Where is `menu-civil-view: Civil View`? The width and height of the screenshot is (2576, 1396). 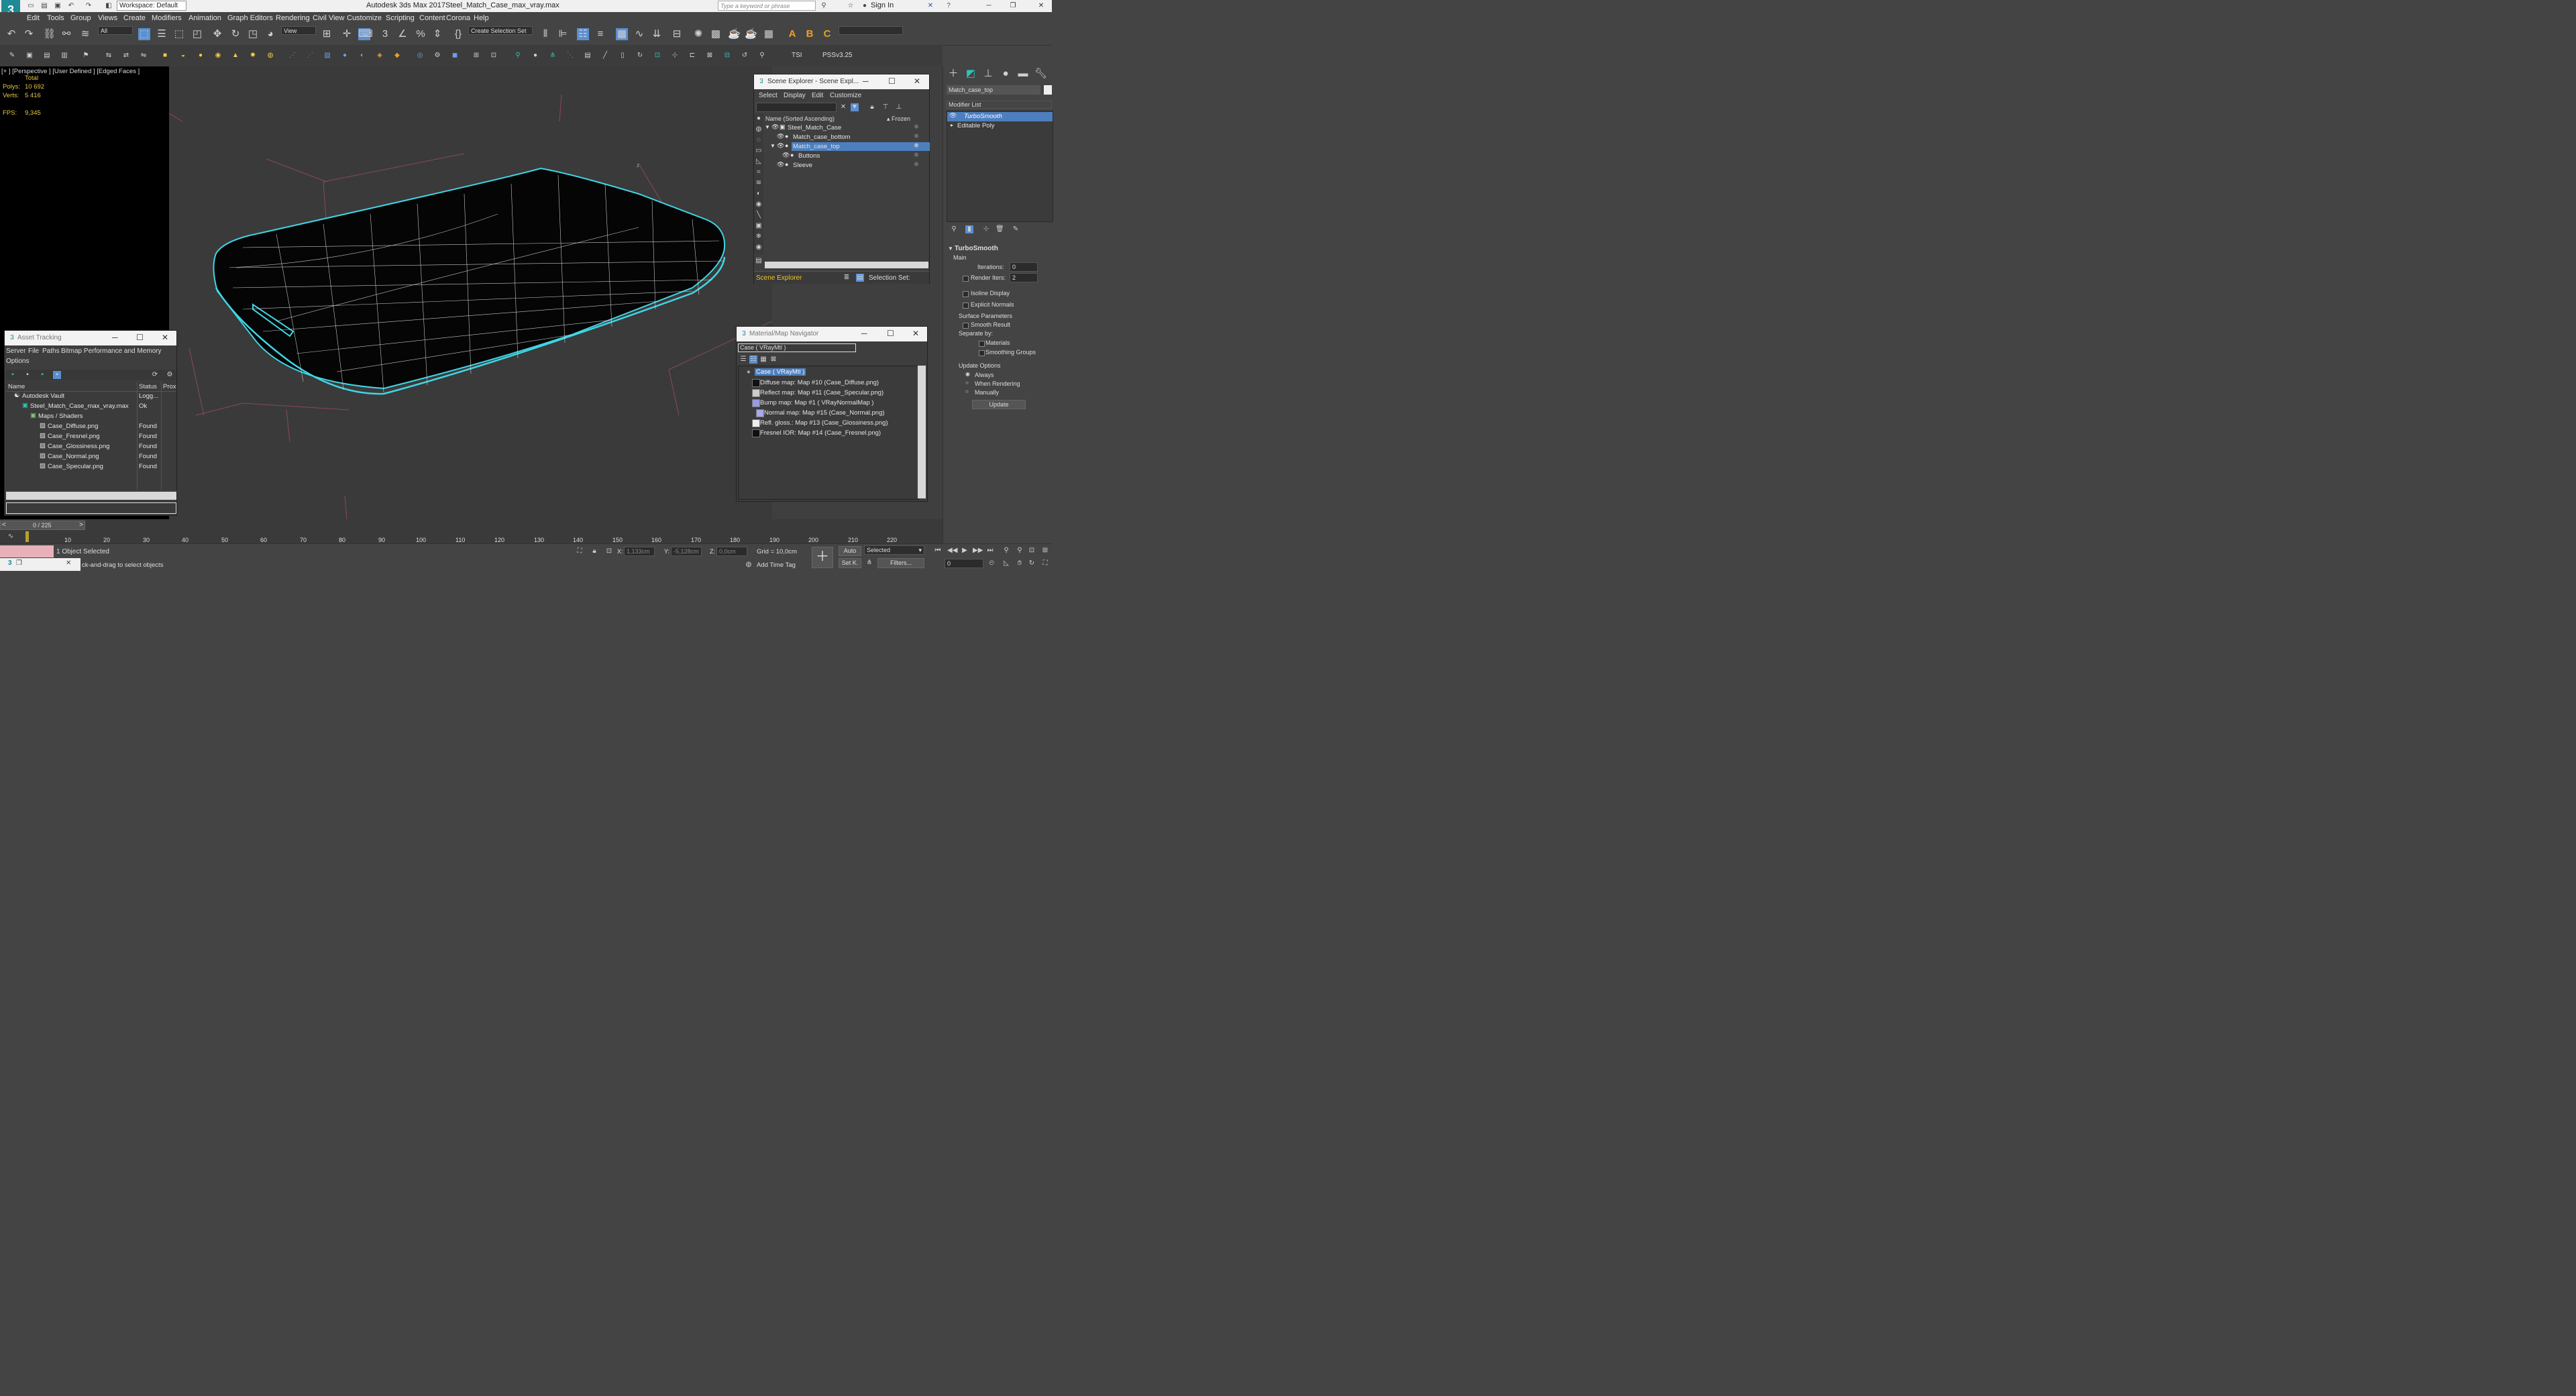
menu-civil-view: Civil View is located at coordinates (328, 18).